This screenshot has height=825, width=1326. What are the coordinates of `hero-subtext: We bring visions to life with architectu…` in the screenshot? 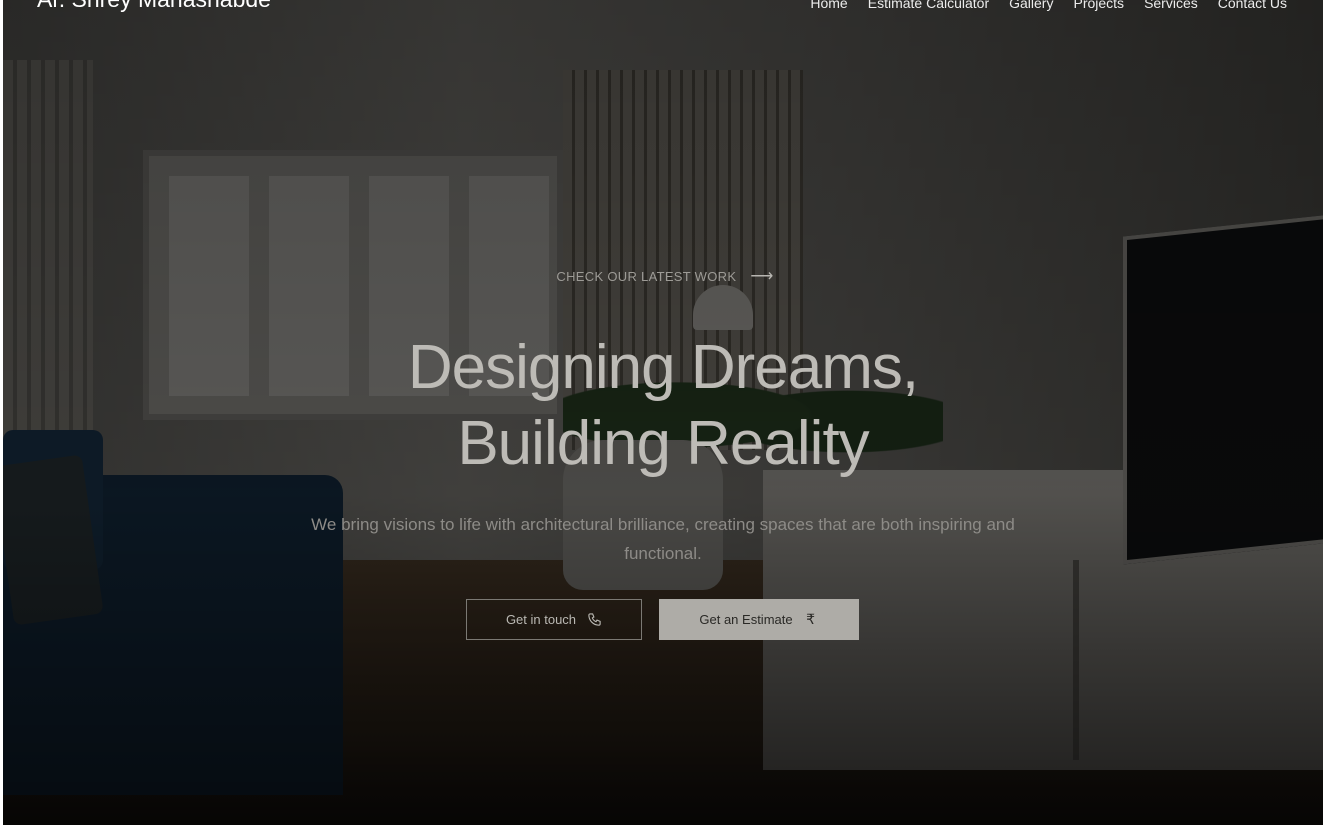 It's located at (663, 539).